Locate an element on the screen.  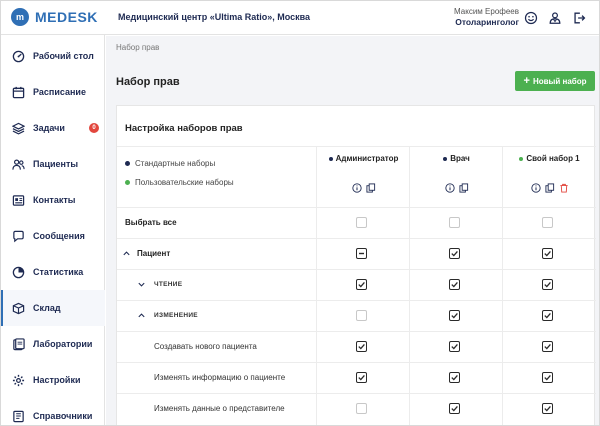
sidebar-item-references: Справочники is located at coordinates (53, 411).